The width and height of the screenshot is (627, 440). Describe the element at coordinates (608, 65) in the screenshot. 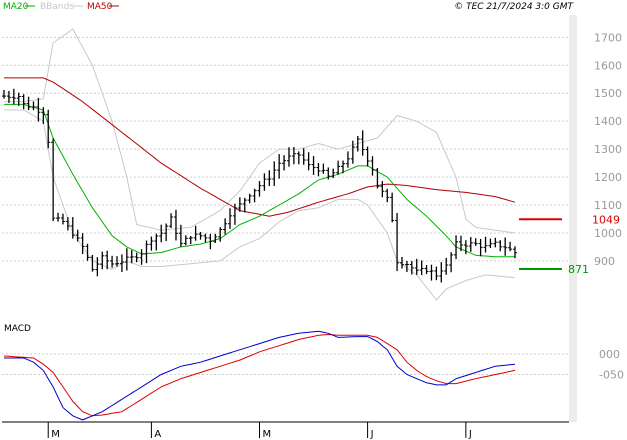

I see `price-tick-label: 1600` at that location.